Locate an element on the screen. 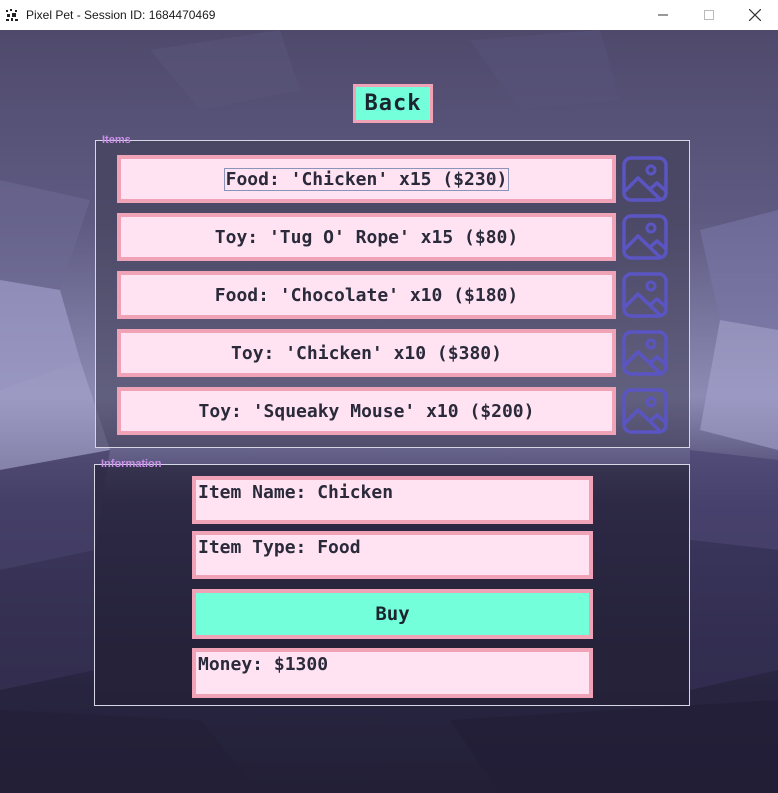 The height and width of the screenshot is (793, 778). shop-item-label: Toy: 'Squeaky Mouse' x10 ($200) is located at coordinates (366, 411).